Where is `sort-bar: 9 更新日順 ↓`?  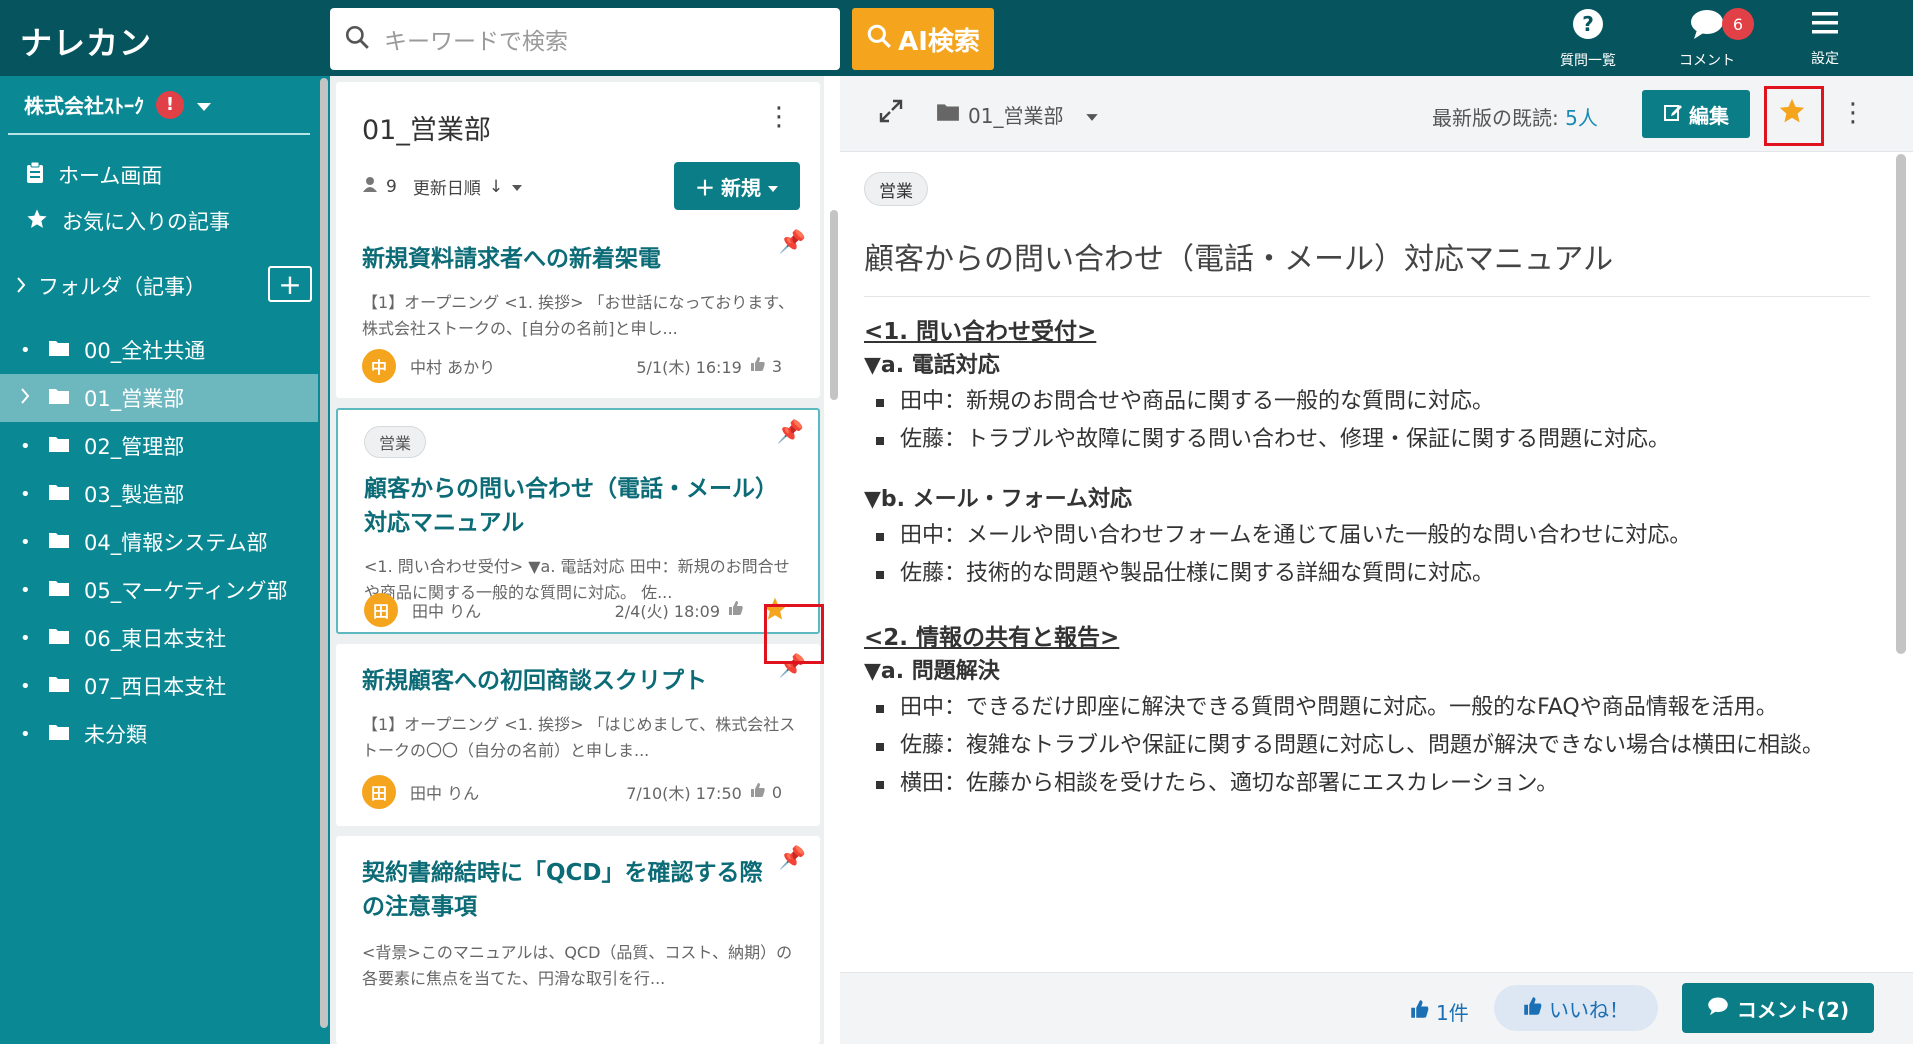
sort-bar: 9 更新日順 ↓ is located at coordinates (442, 186).